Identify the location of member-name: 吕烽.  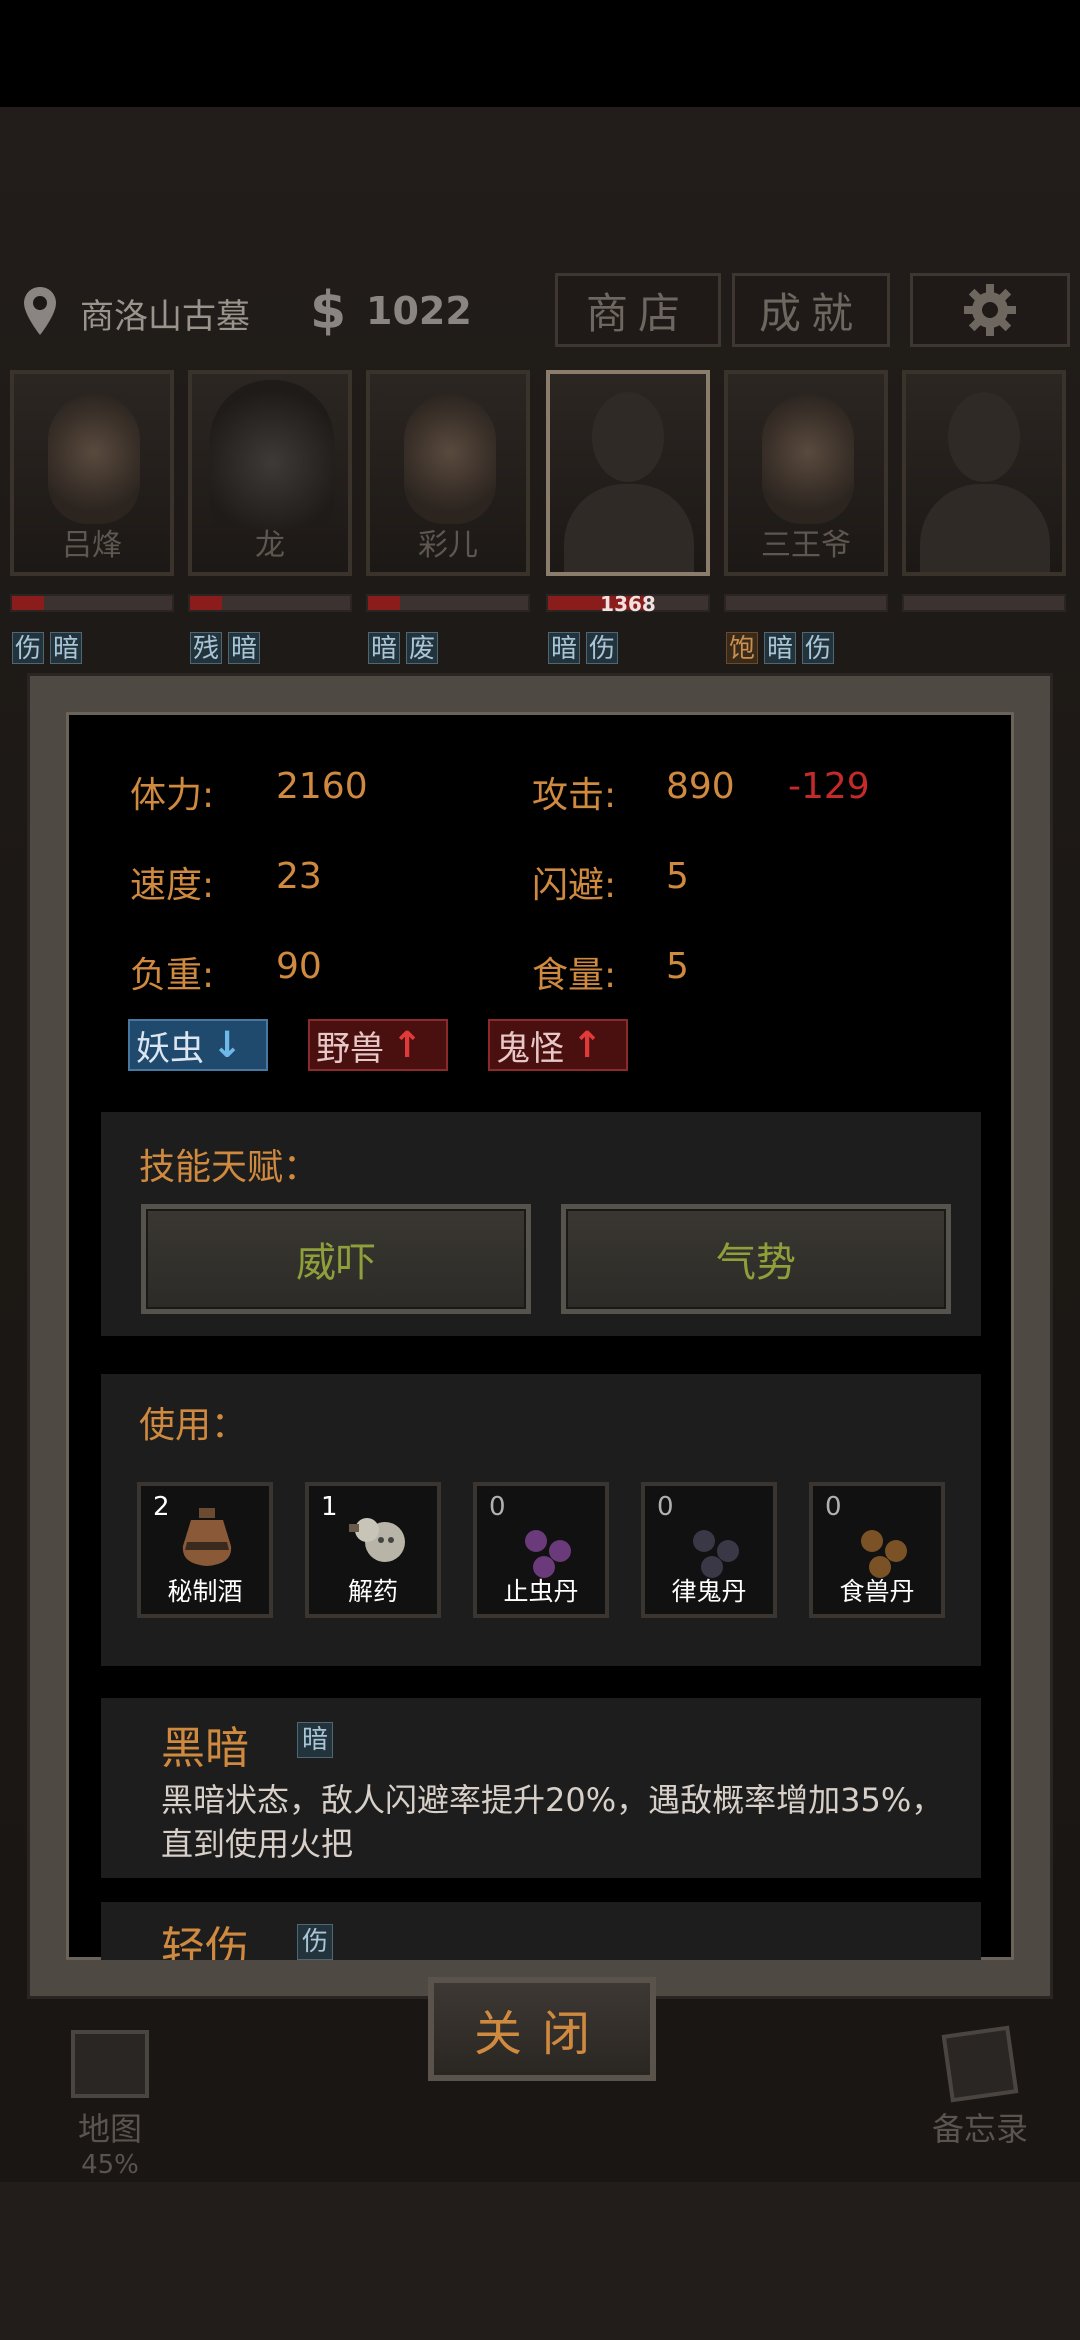
(92, 545).